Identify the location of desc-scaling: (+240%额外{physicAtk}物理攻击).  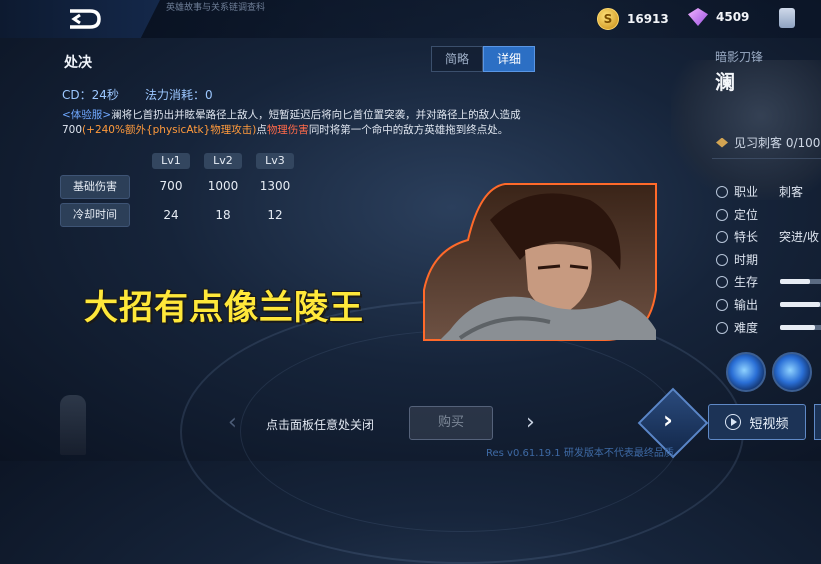
(169, 130).